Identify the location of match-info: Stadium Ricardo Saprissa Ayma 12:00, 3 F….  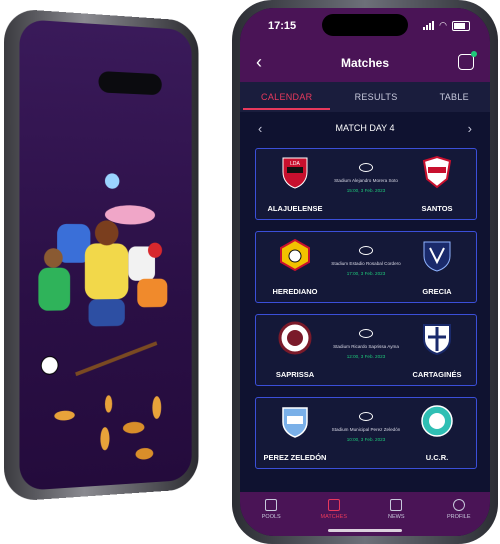
(366, 344).